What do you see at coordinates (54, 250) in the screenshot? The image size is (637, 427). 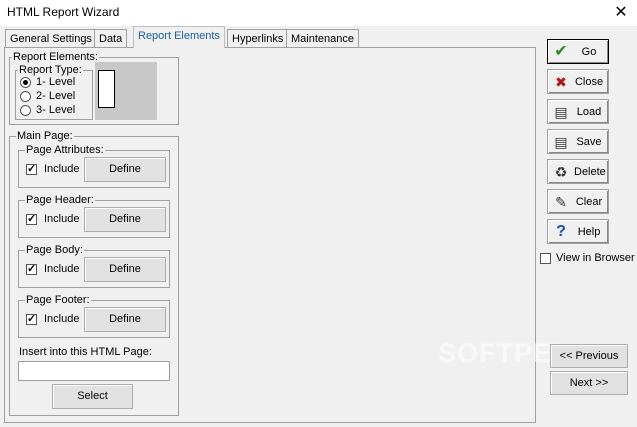 I see `page-body-label: Page Body:` at bounding box center [54, 250].